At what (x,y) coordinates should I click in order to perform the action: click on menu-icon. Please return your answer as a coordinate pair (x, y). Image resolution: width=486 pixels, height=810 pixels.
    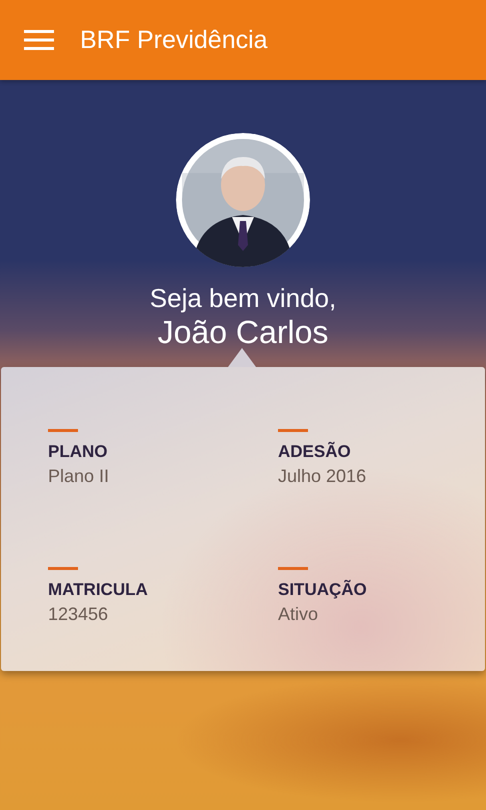
    Looking at the image, I should click on (39, 40).